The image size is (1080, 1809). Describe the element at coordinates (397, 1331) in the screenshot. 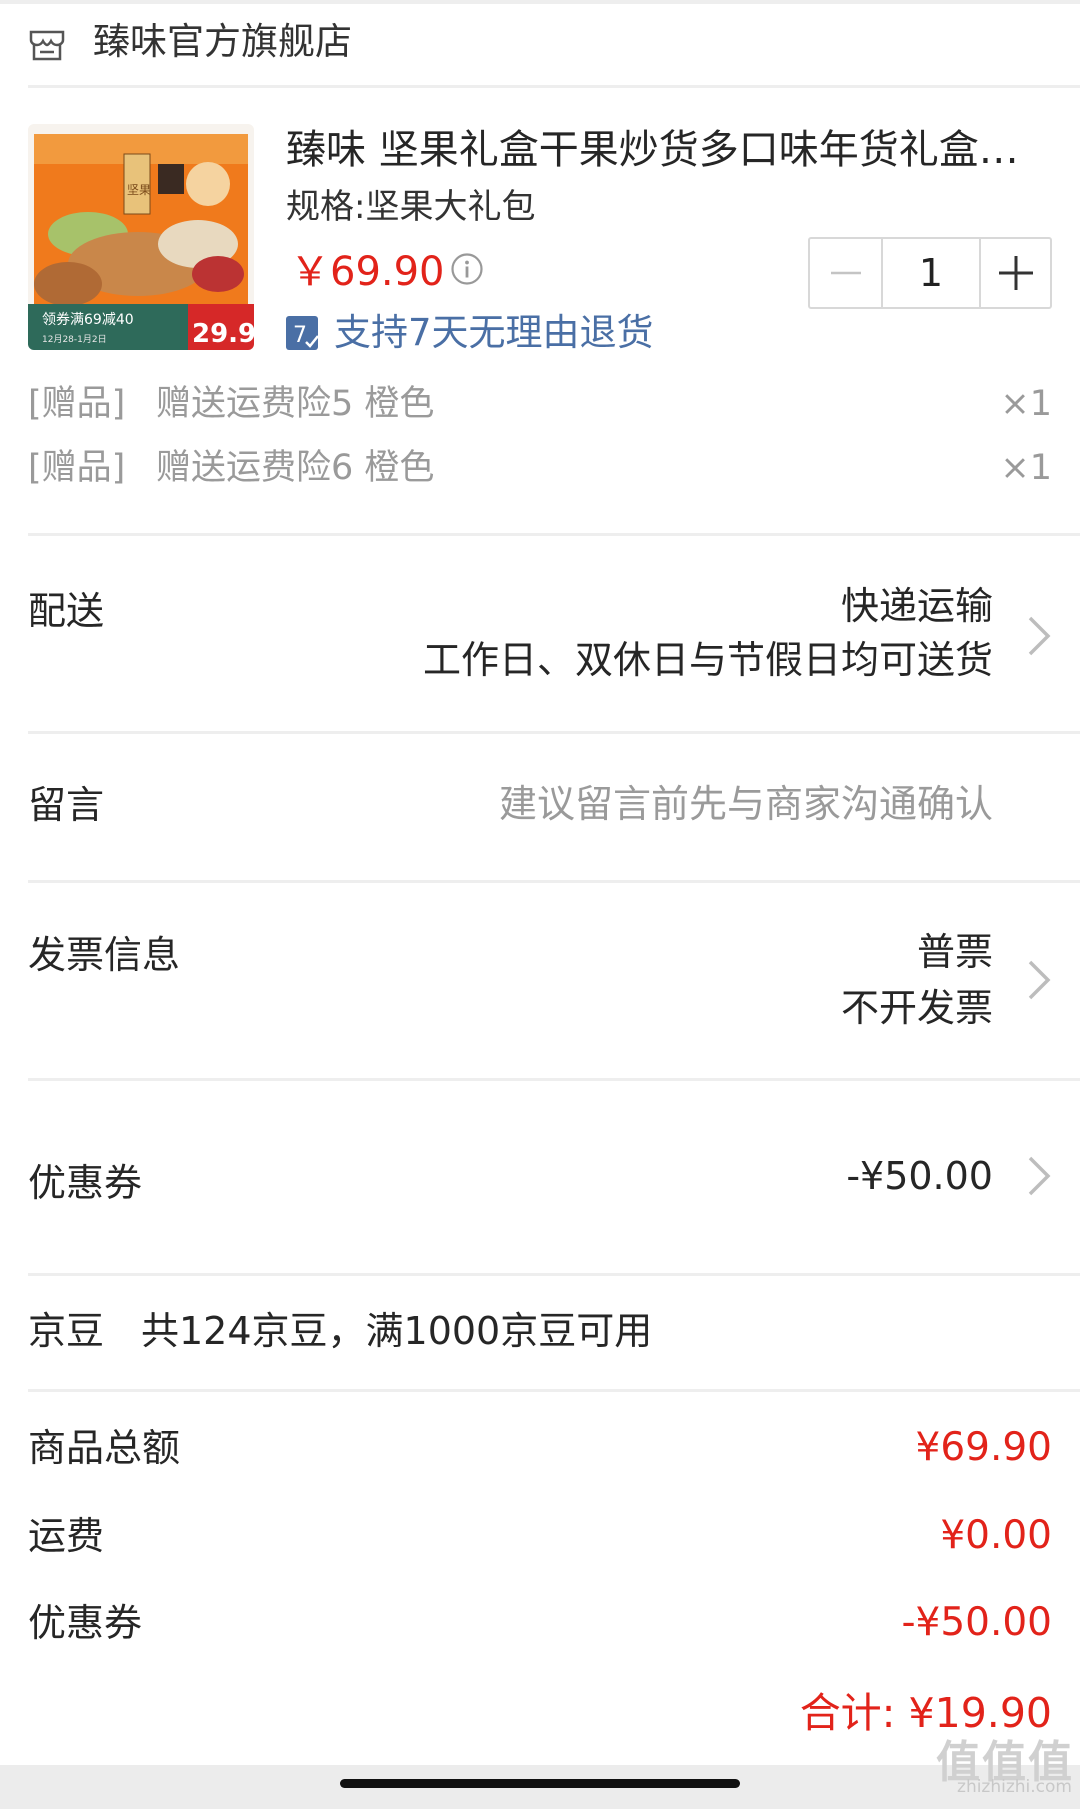

I see `jingdou-info: 共124京豆，满1000京豆可用` at that location.